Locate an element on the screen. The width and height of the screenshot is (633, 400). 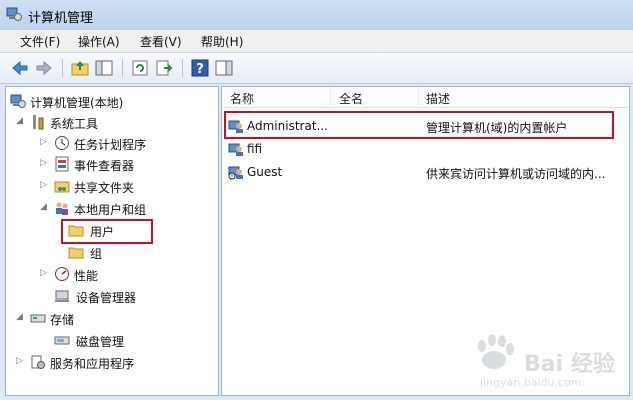
folder-icon is located at coordinates (76, 252).